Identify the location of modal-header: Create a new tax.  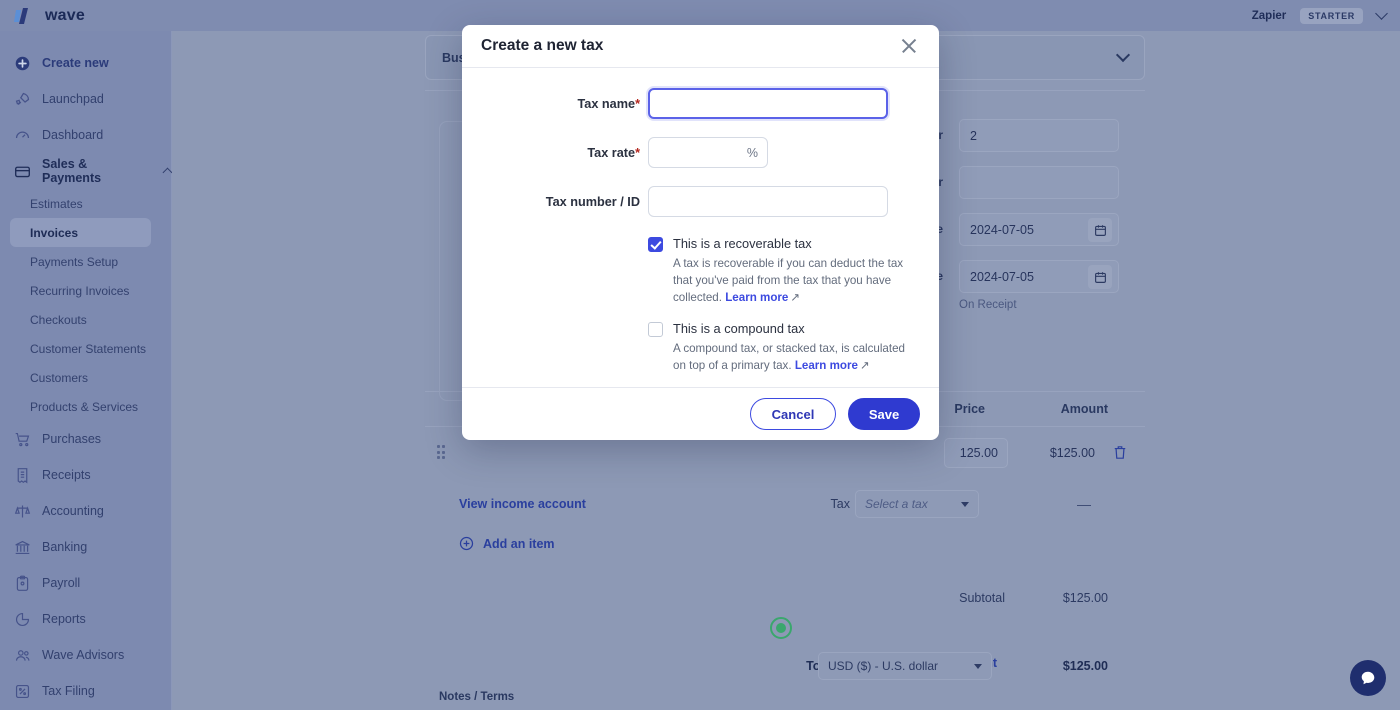
(700, 47).